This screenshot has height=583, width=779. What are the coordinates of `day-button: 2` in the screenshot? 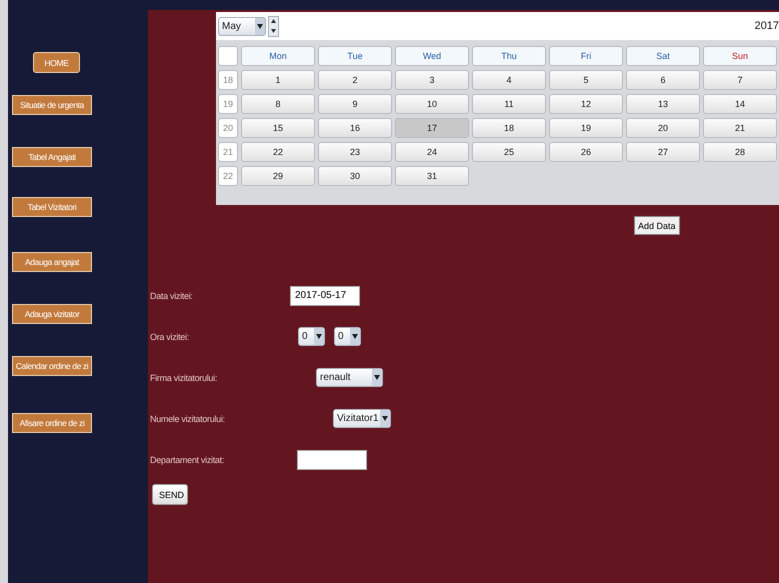 It's located at (355, 80).